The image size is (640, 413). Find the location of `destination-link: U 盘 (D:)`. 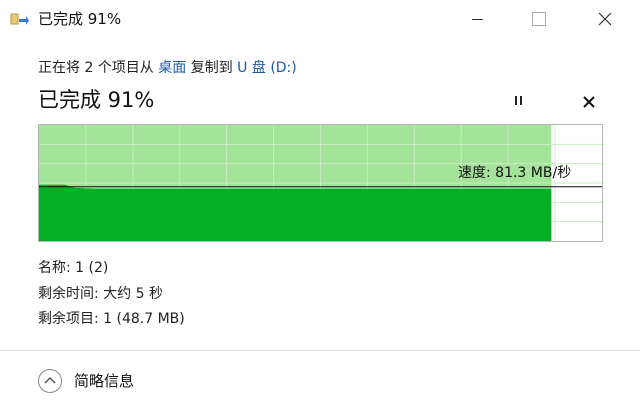

destination-link: U 盘 (D:) is located at coordinates (267, 68).